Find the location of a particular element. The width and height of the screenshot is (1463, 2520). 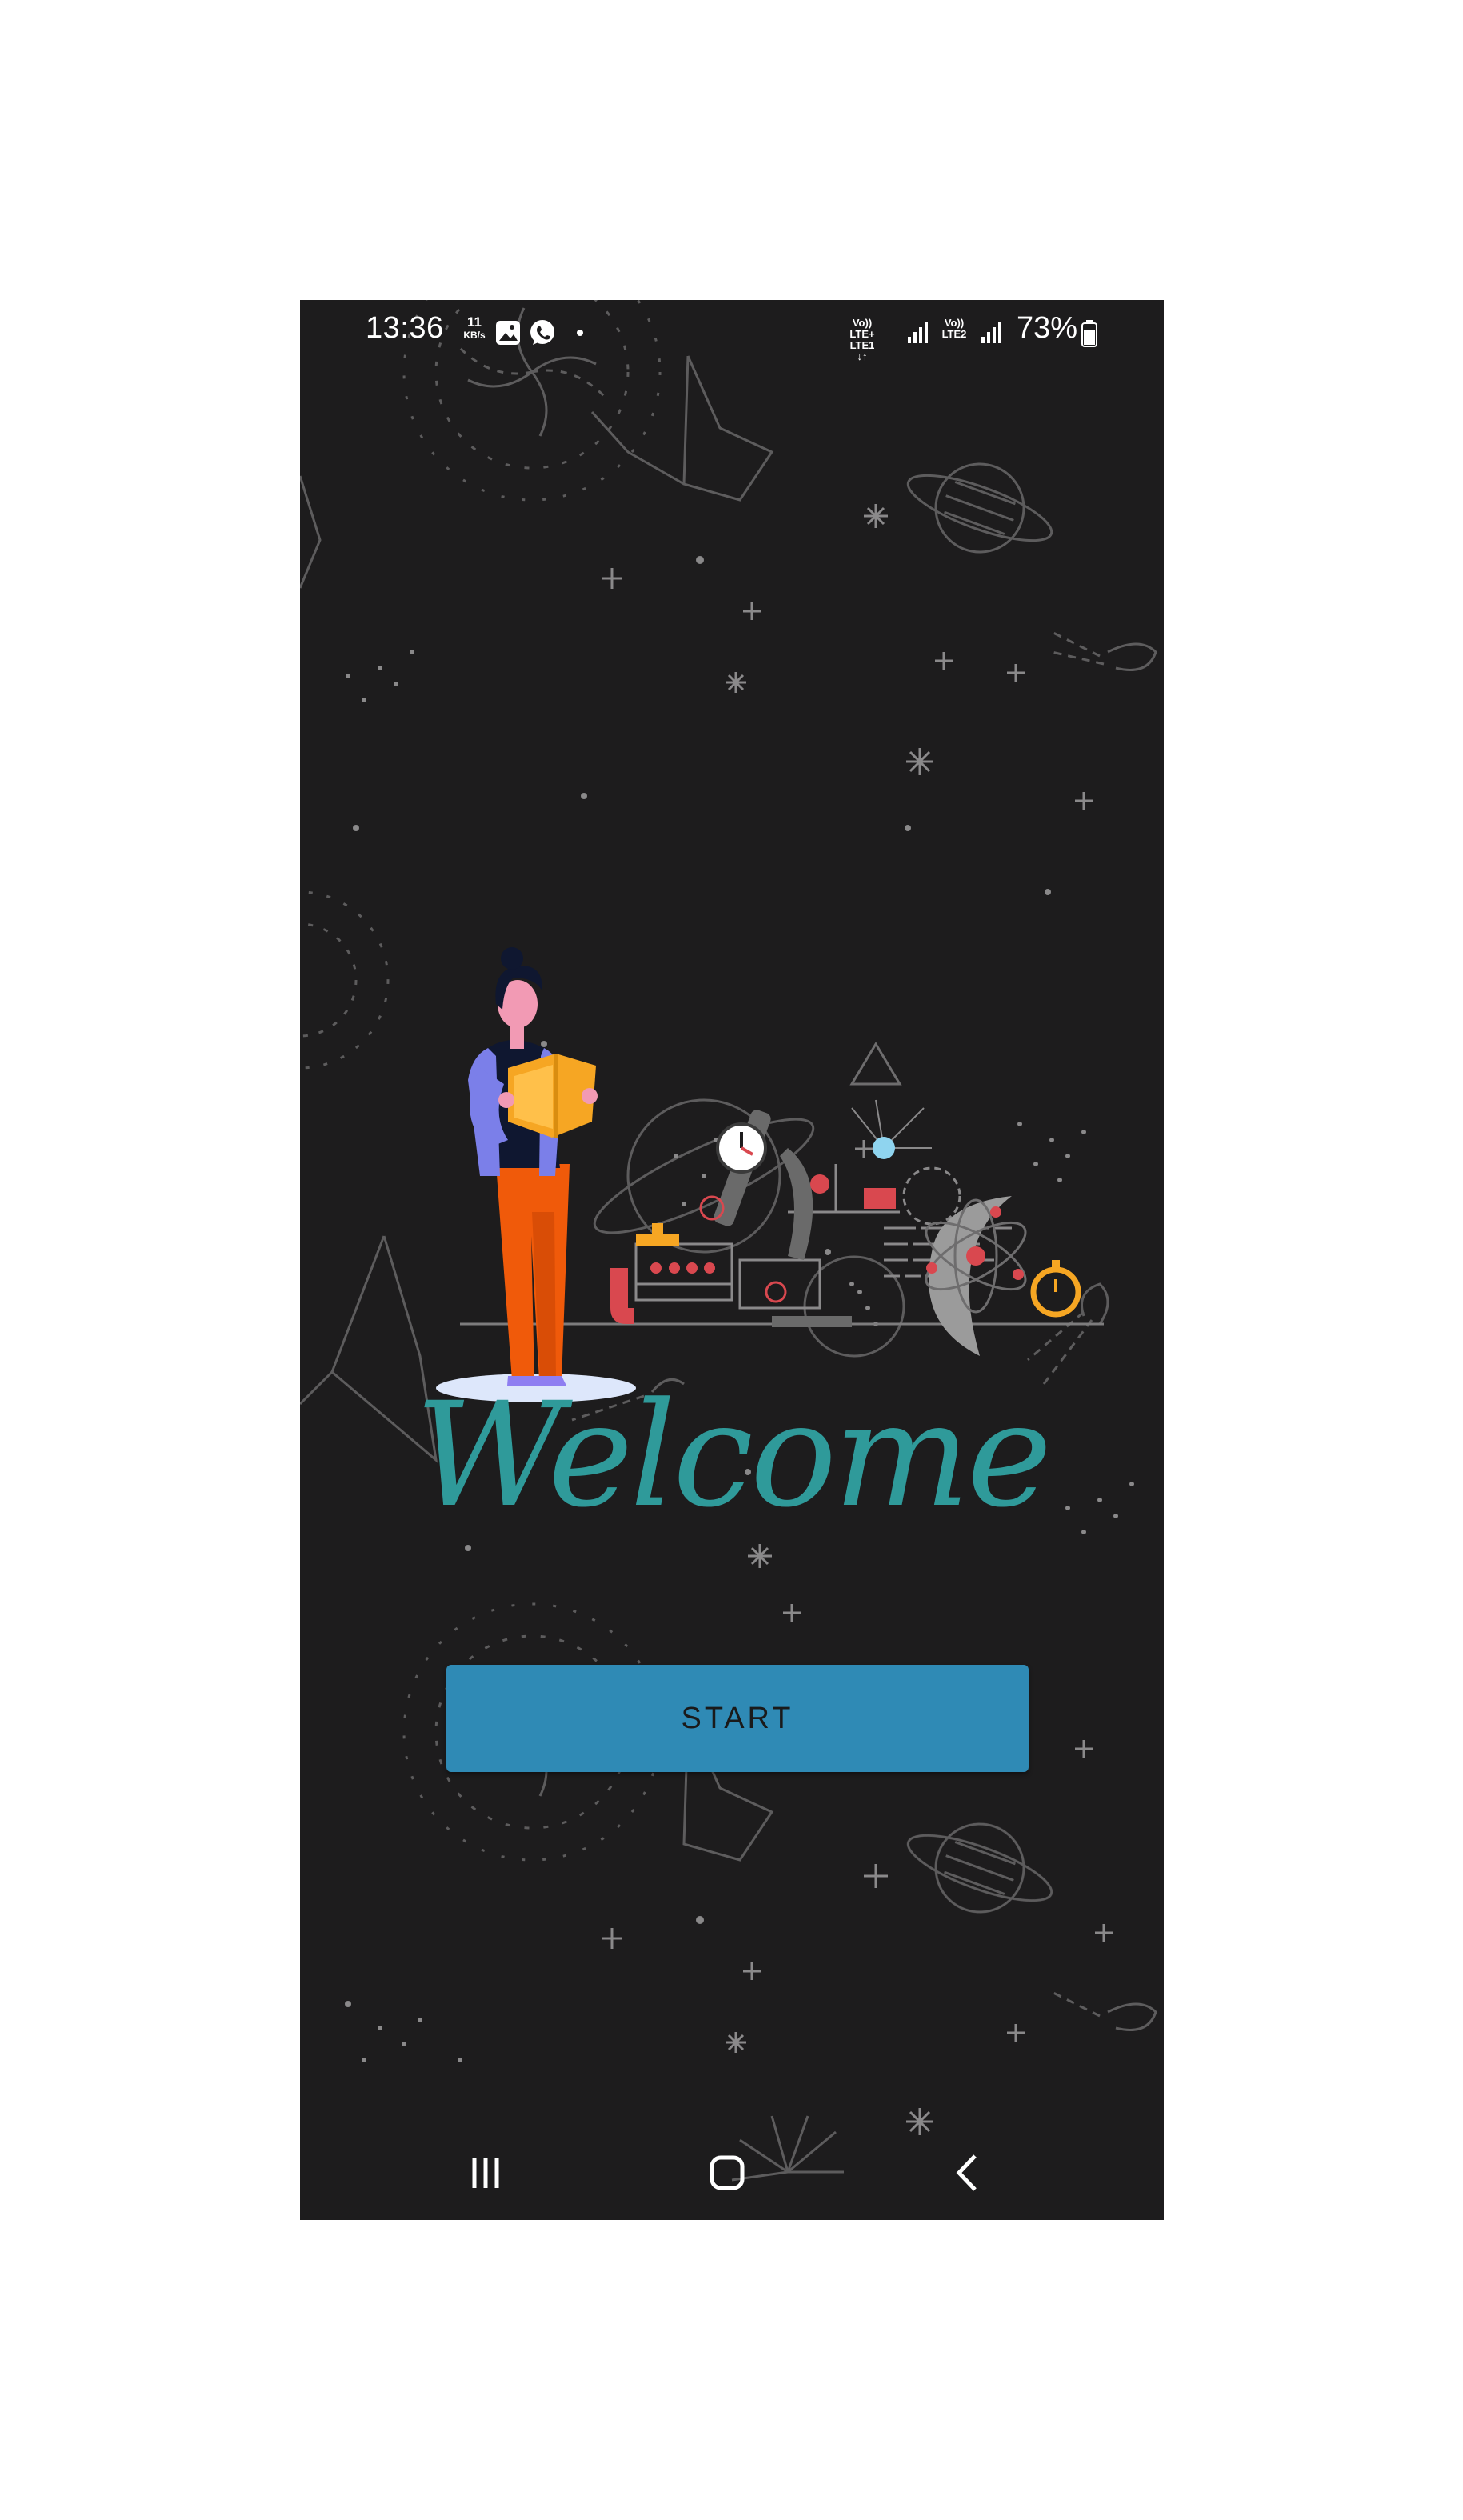

back-icon is located at coordinates (969, 2172).